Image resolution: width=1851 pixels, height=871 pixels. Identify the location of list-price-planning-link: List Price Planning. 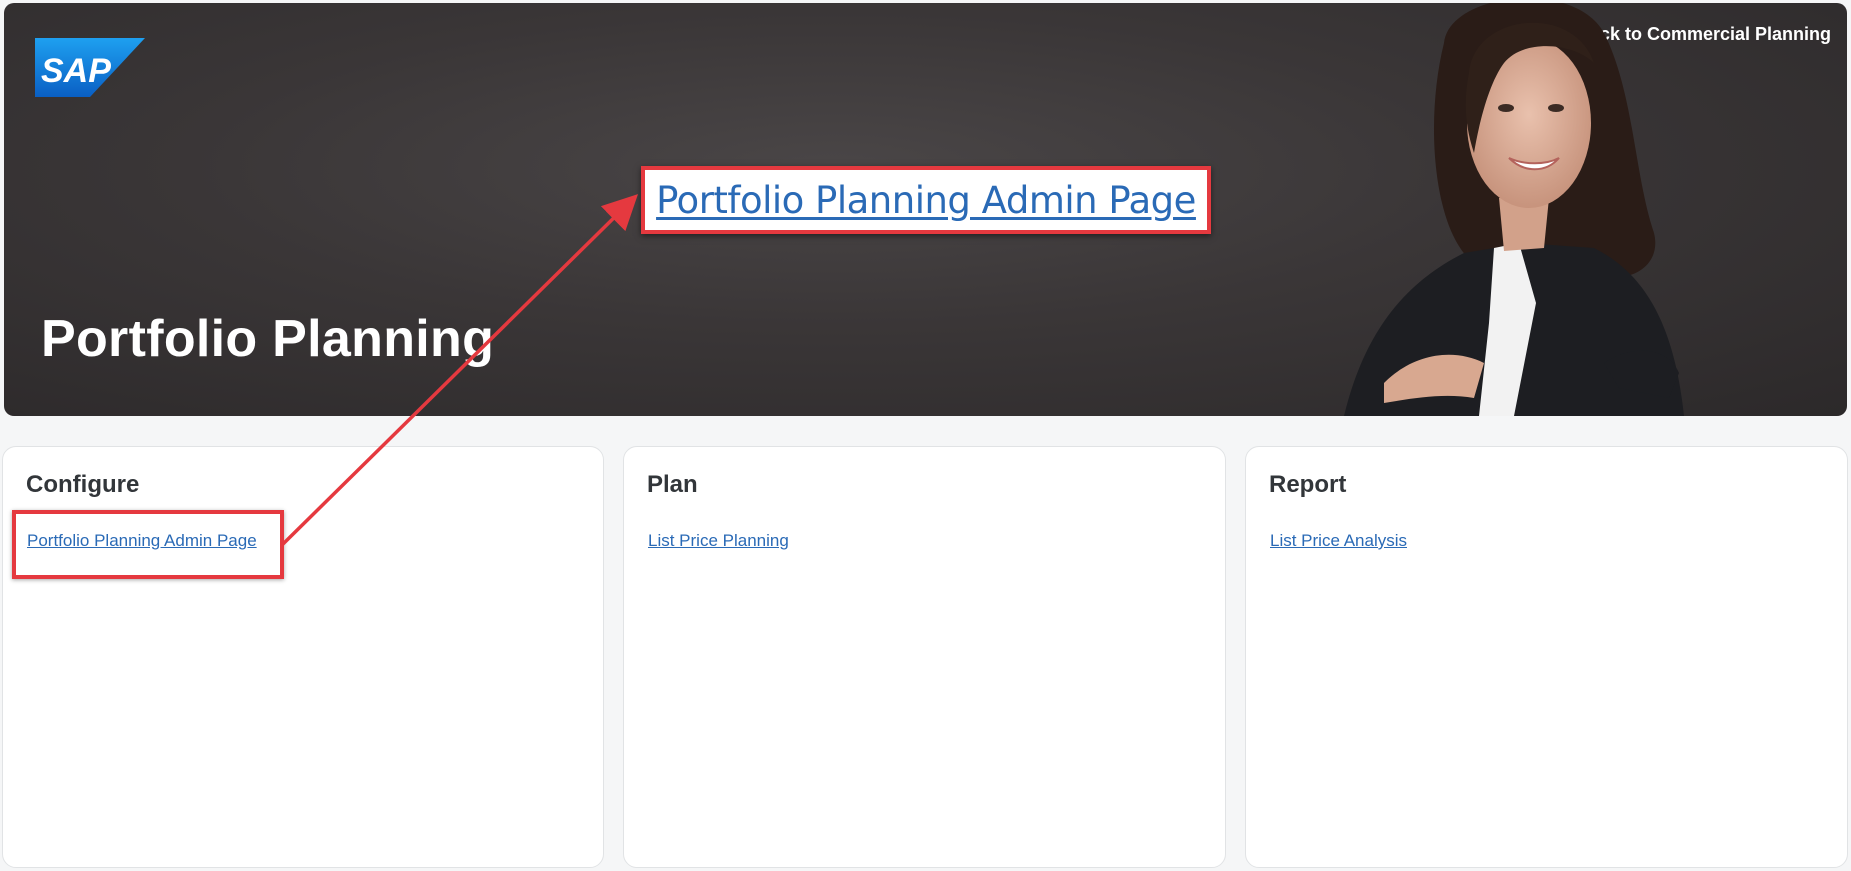
(718, 541).